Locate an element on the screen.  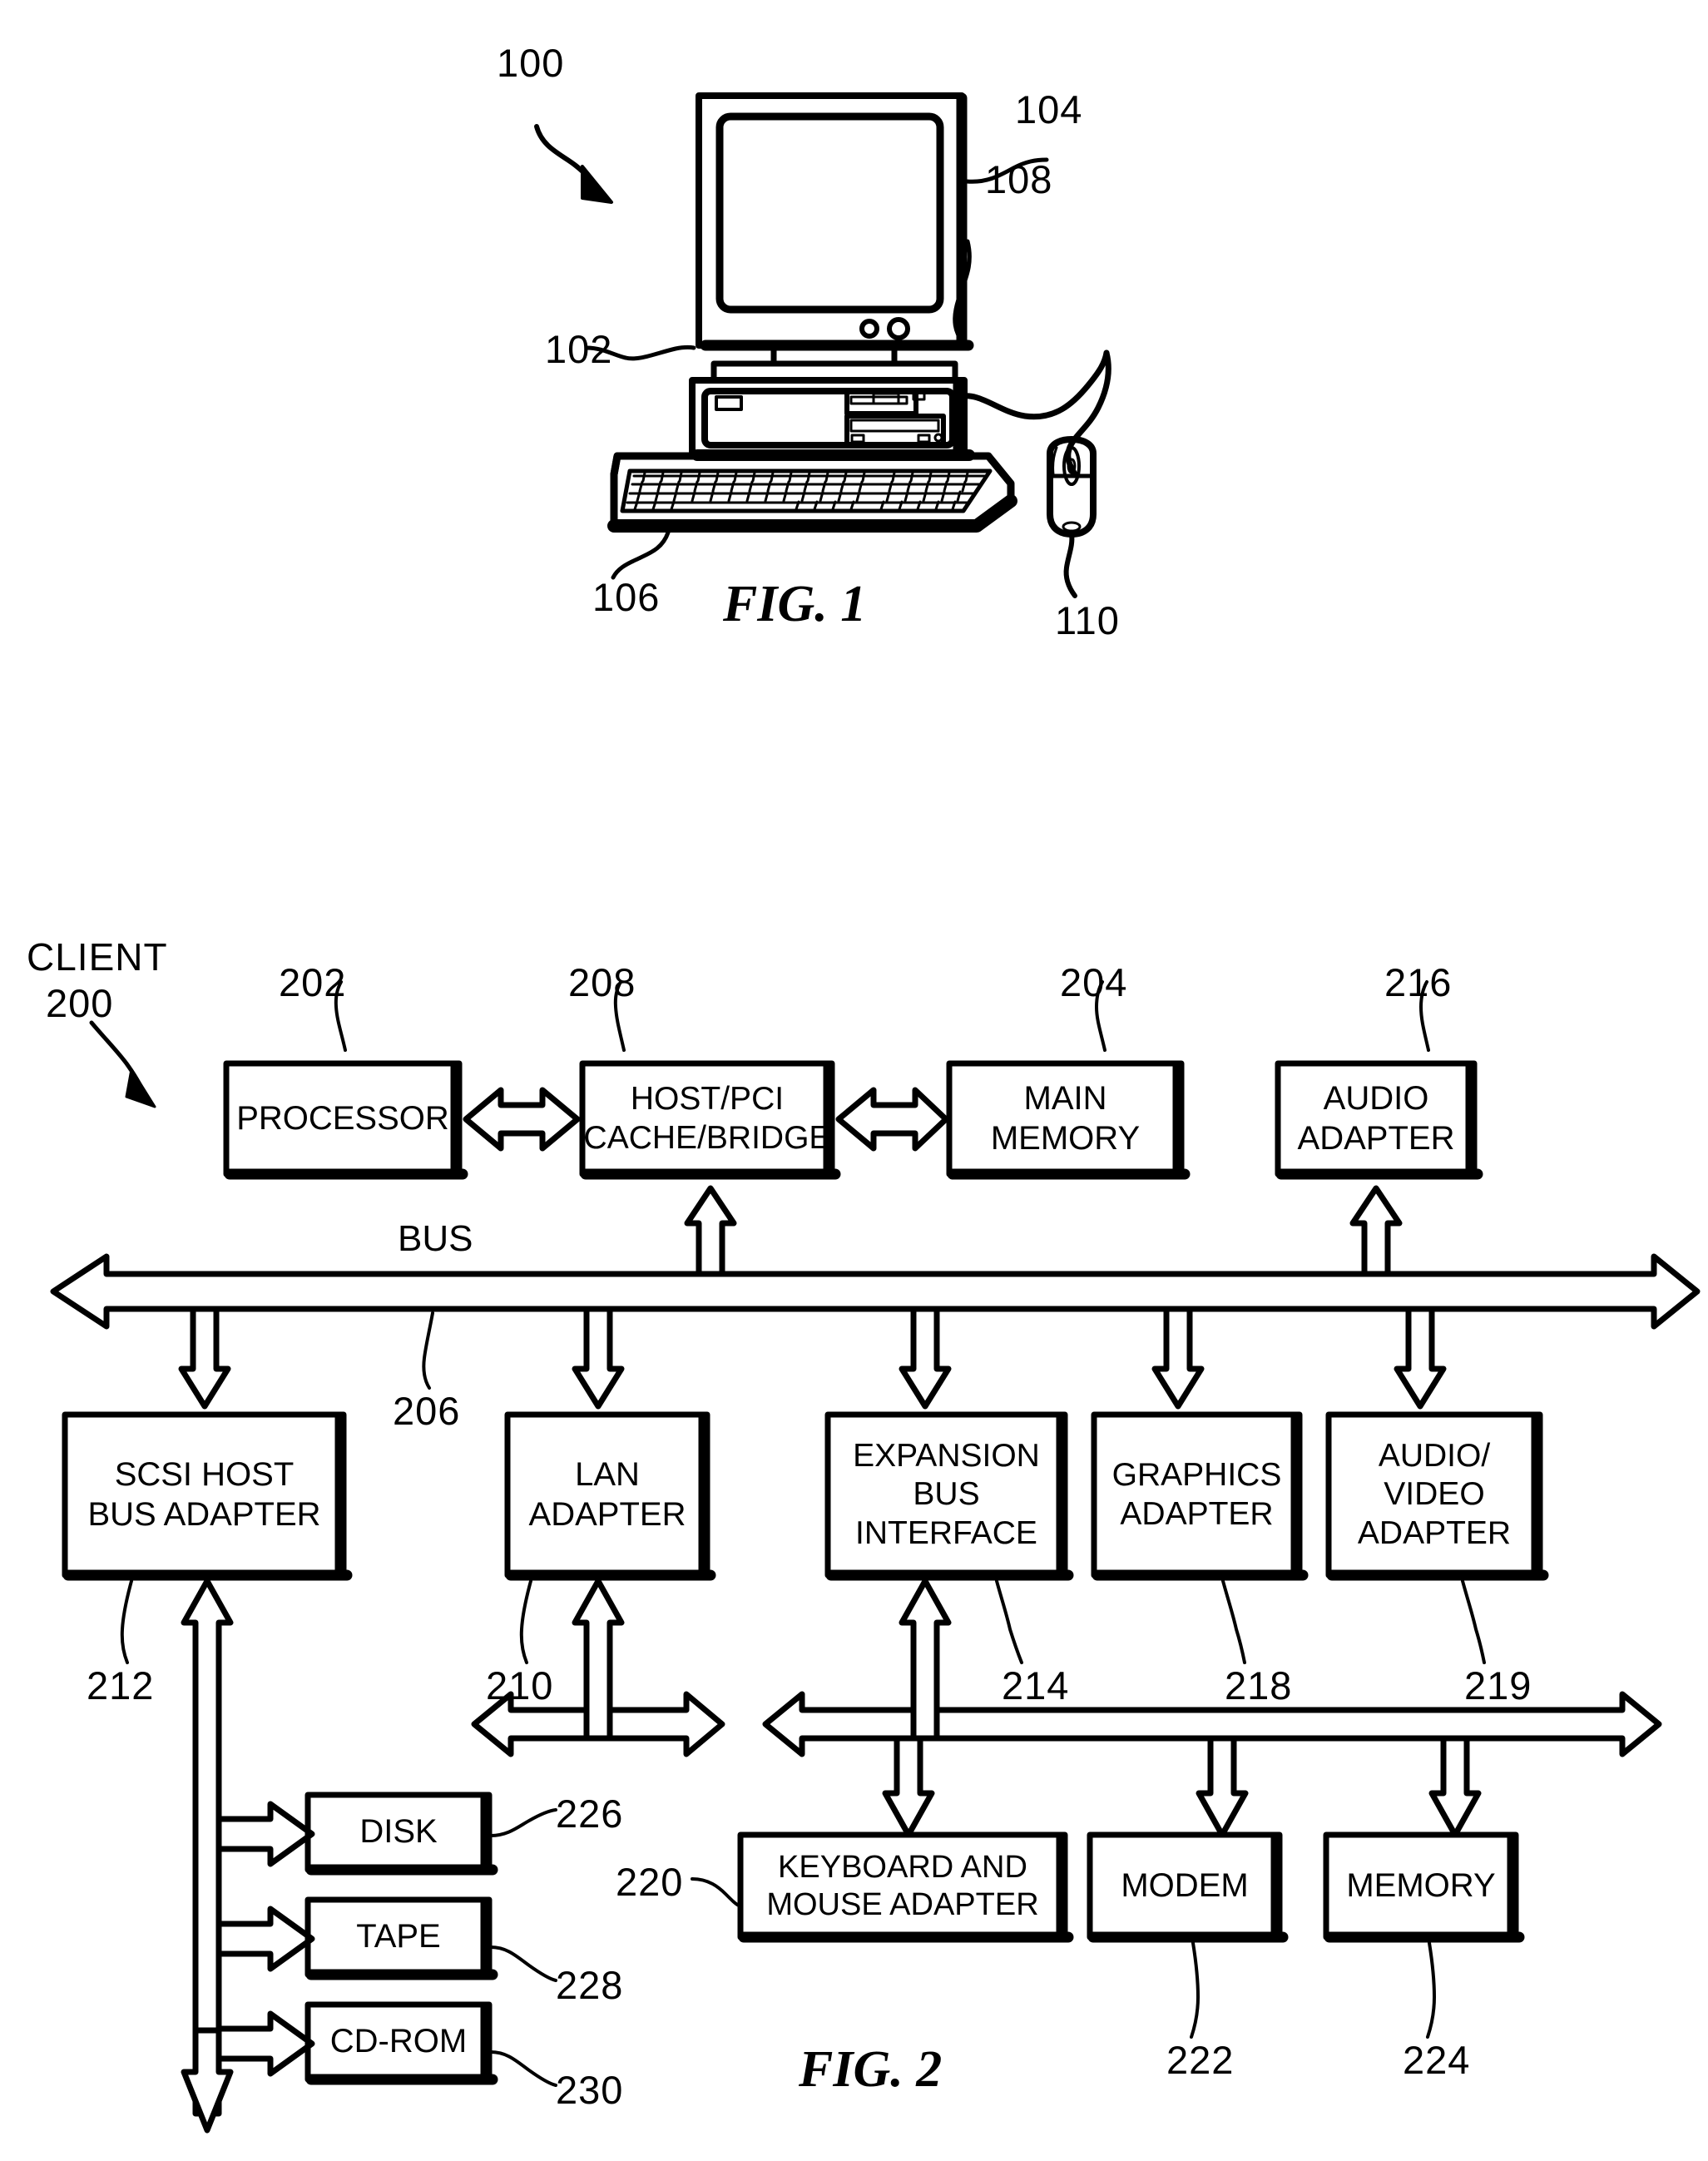
callout-224: 224 is located at coordinates (1437, 2060).